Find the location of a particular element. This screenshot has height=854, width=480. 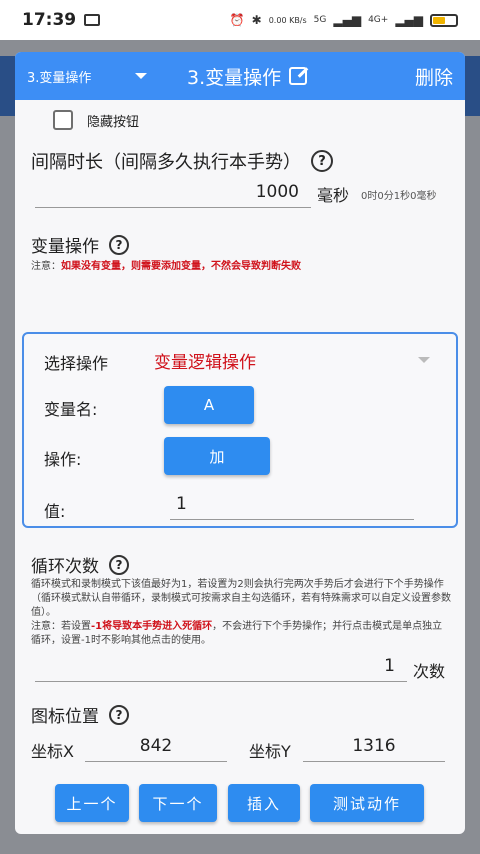

signal-icon: ▂▄▆ is located at coordinates (347, 20).